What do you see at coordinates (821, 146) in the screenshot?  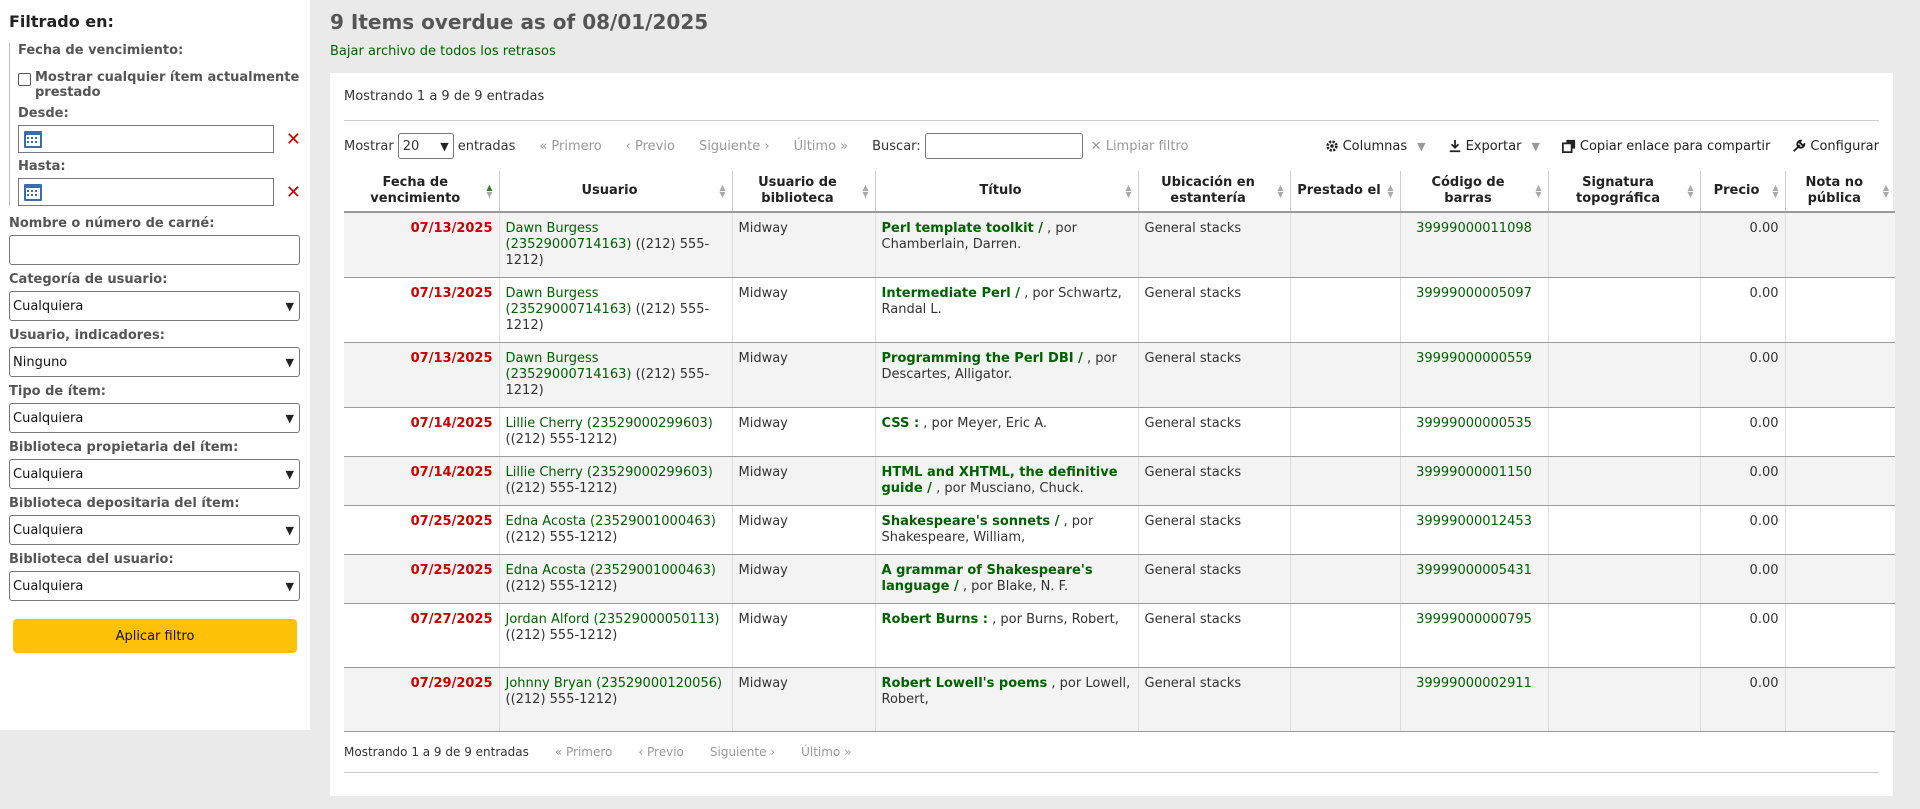 I see `last-page-button: Último »` at bounding box center [821, 146].